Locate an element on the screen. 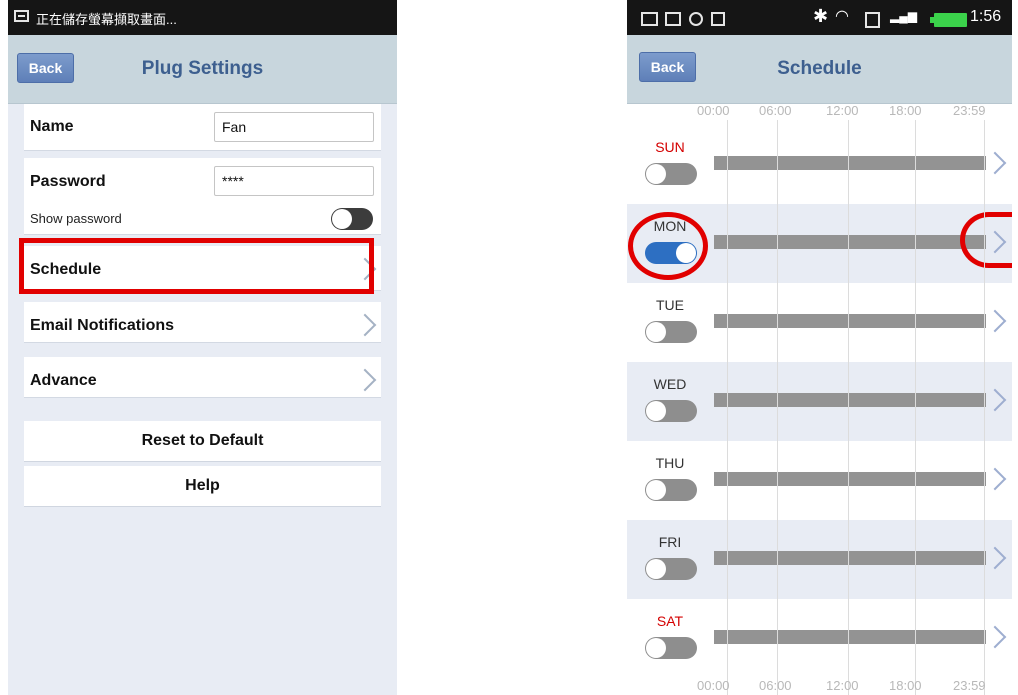 Image resolution: width=1018 pixels, height=695 pixels. day-label: SAT is located at coordinates (670, 621).